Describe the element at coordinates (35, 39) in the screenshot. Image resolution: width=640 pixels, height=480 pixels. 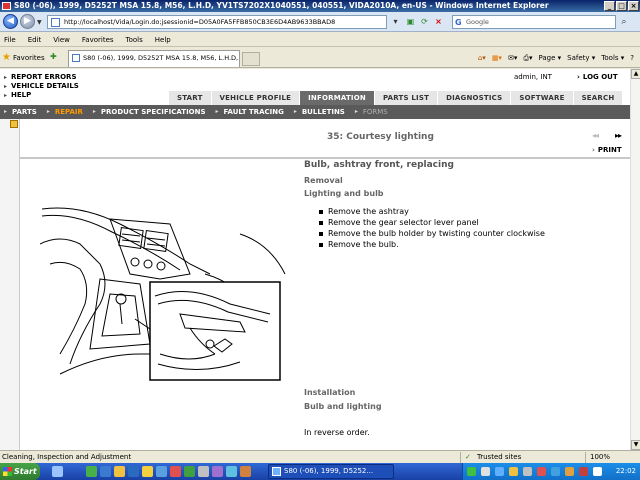
I see `menu-edit: Edit` at that location.